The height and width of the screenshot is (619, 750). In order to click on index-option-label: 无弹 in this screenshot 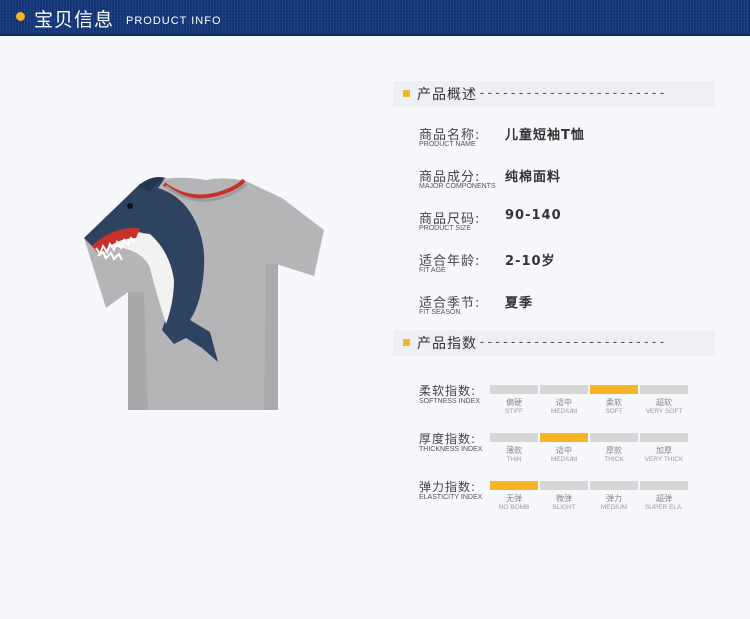, I will do `click(514, 498)`.